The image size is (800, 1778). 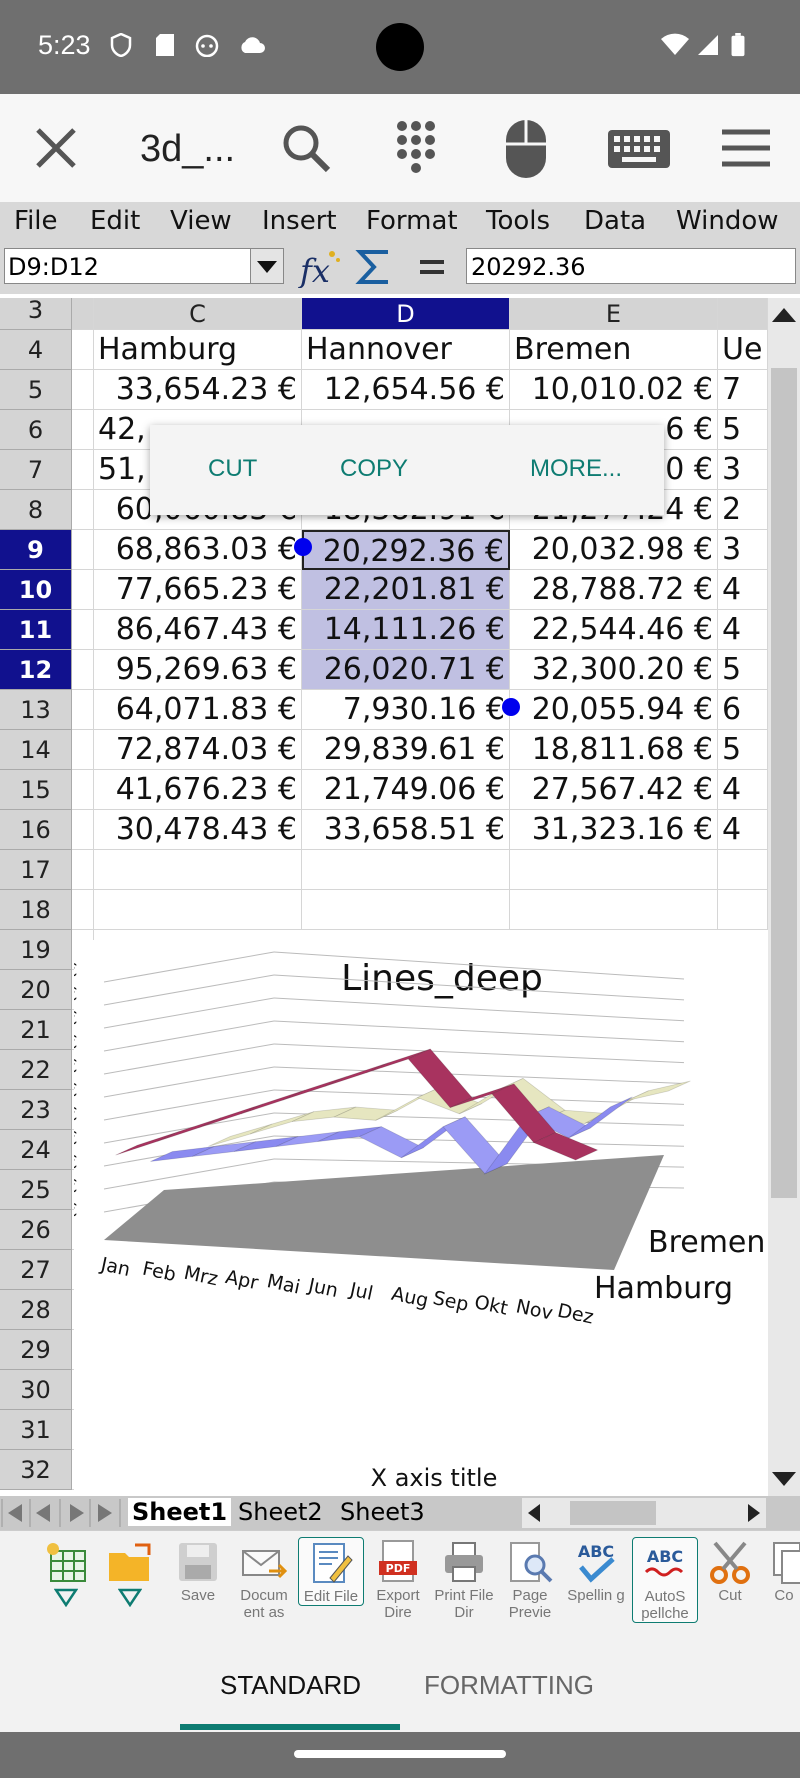 I want to click on header-cell: Ue, so click(x=743, y=350).